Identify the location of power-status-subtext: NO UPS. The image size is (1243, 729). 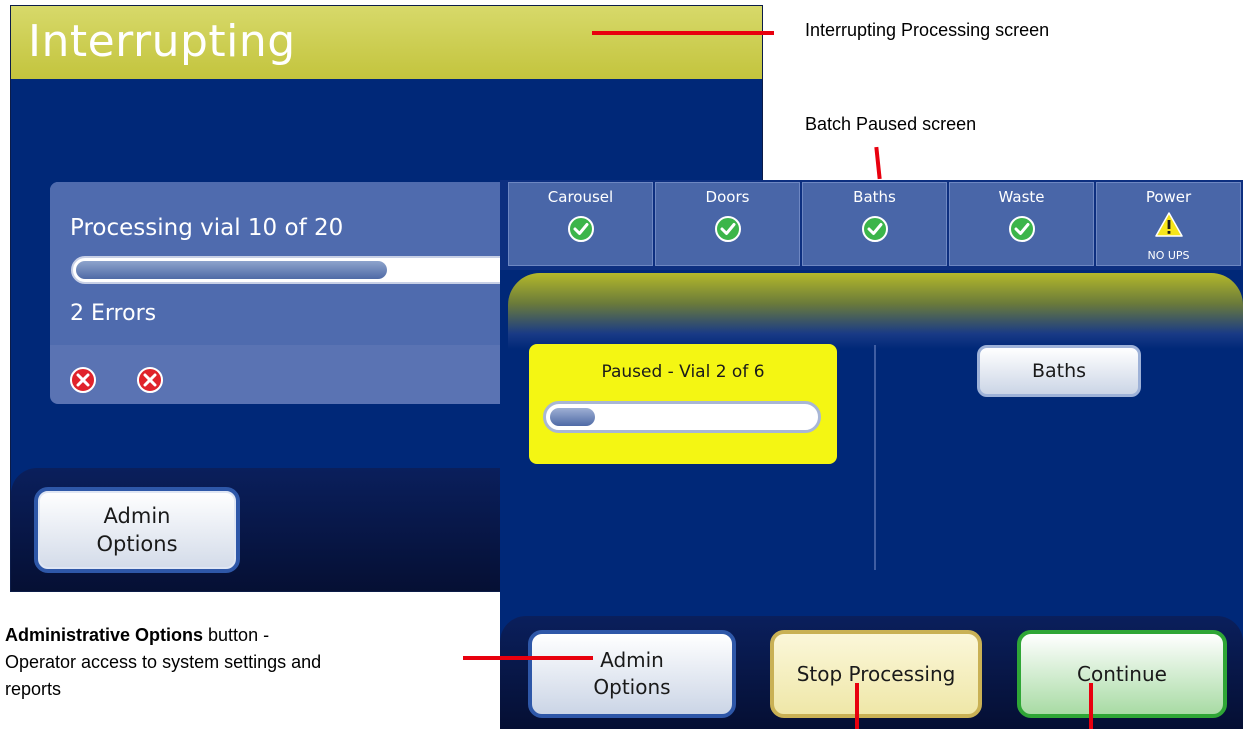
(1168, 255).